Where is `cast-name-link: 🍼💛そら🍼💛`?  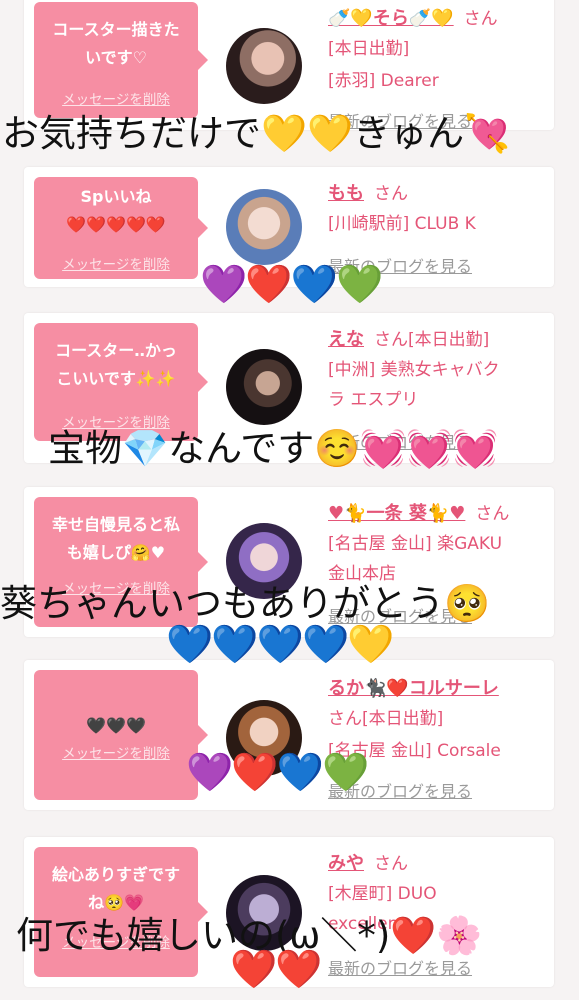 cast-name-link: 🍼💛そら🍼💛 is located at coordinates (391, 18).